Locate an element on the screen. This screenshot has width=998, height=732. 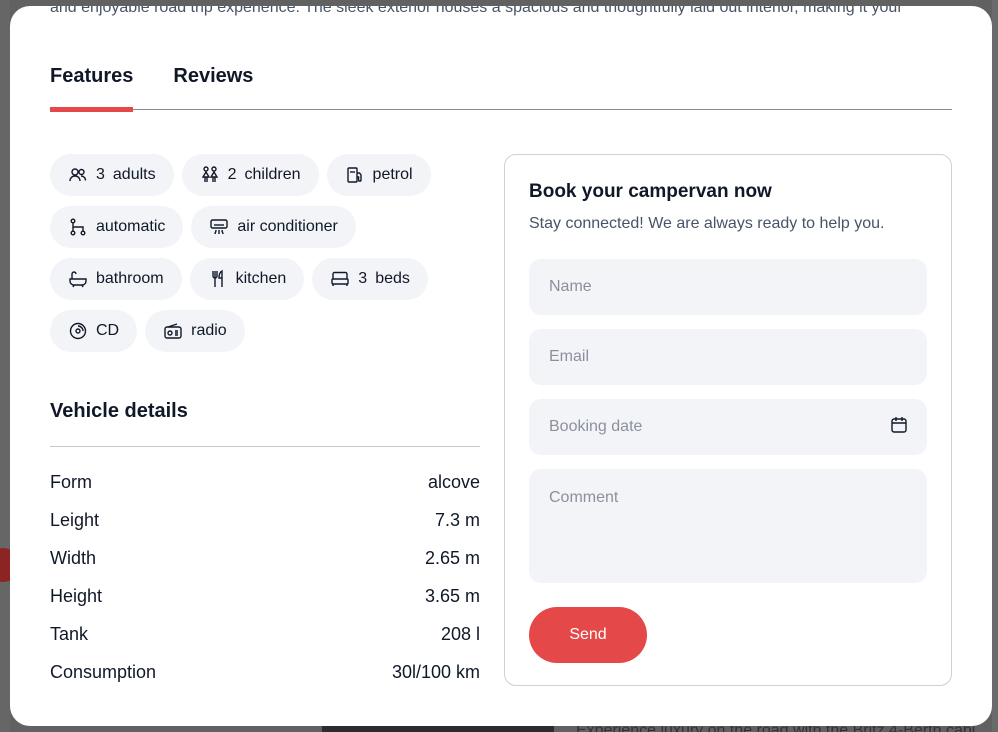
tab-features: Features is located at coordinates (92, 86).